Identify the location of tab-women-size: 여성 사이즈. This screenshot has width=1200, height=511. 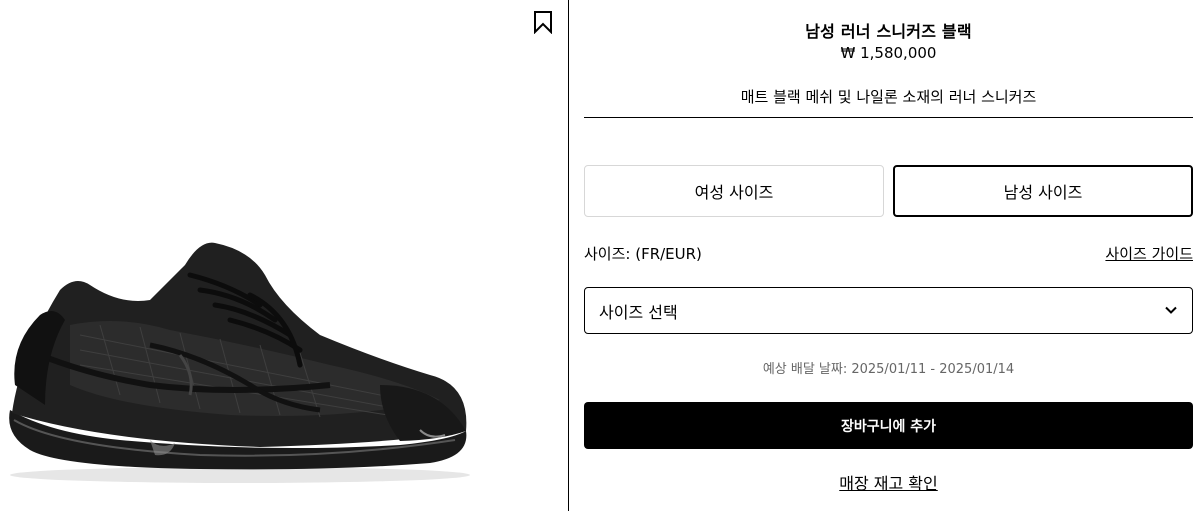
(734, 191).